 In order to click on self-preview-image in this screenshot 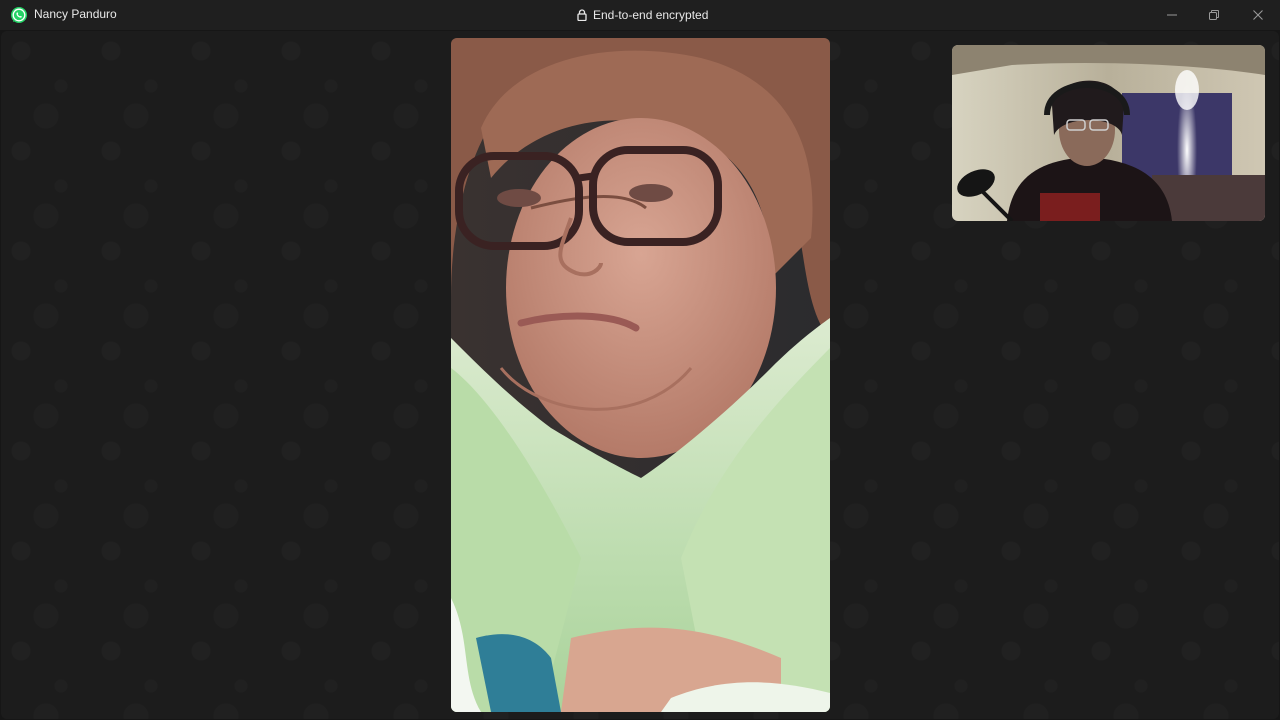, I will do `click(1108, 133)`.